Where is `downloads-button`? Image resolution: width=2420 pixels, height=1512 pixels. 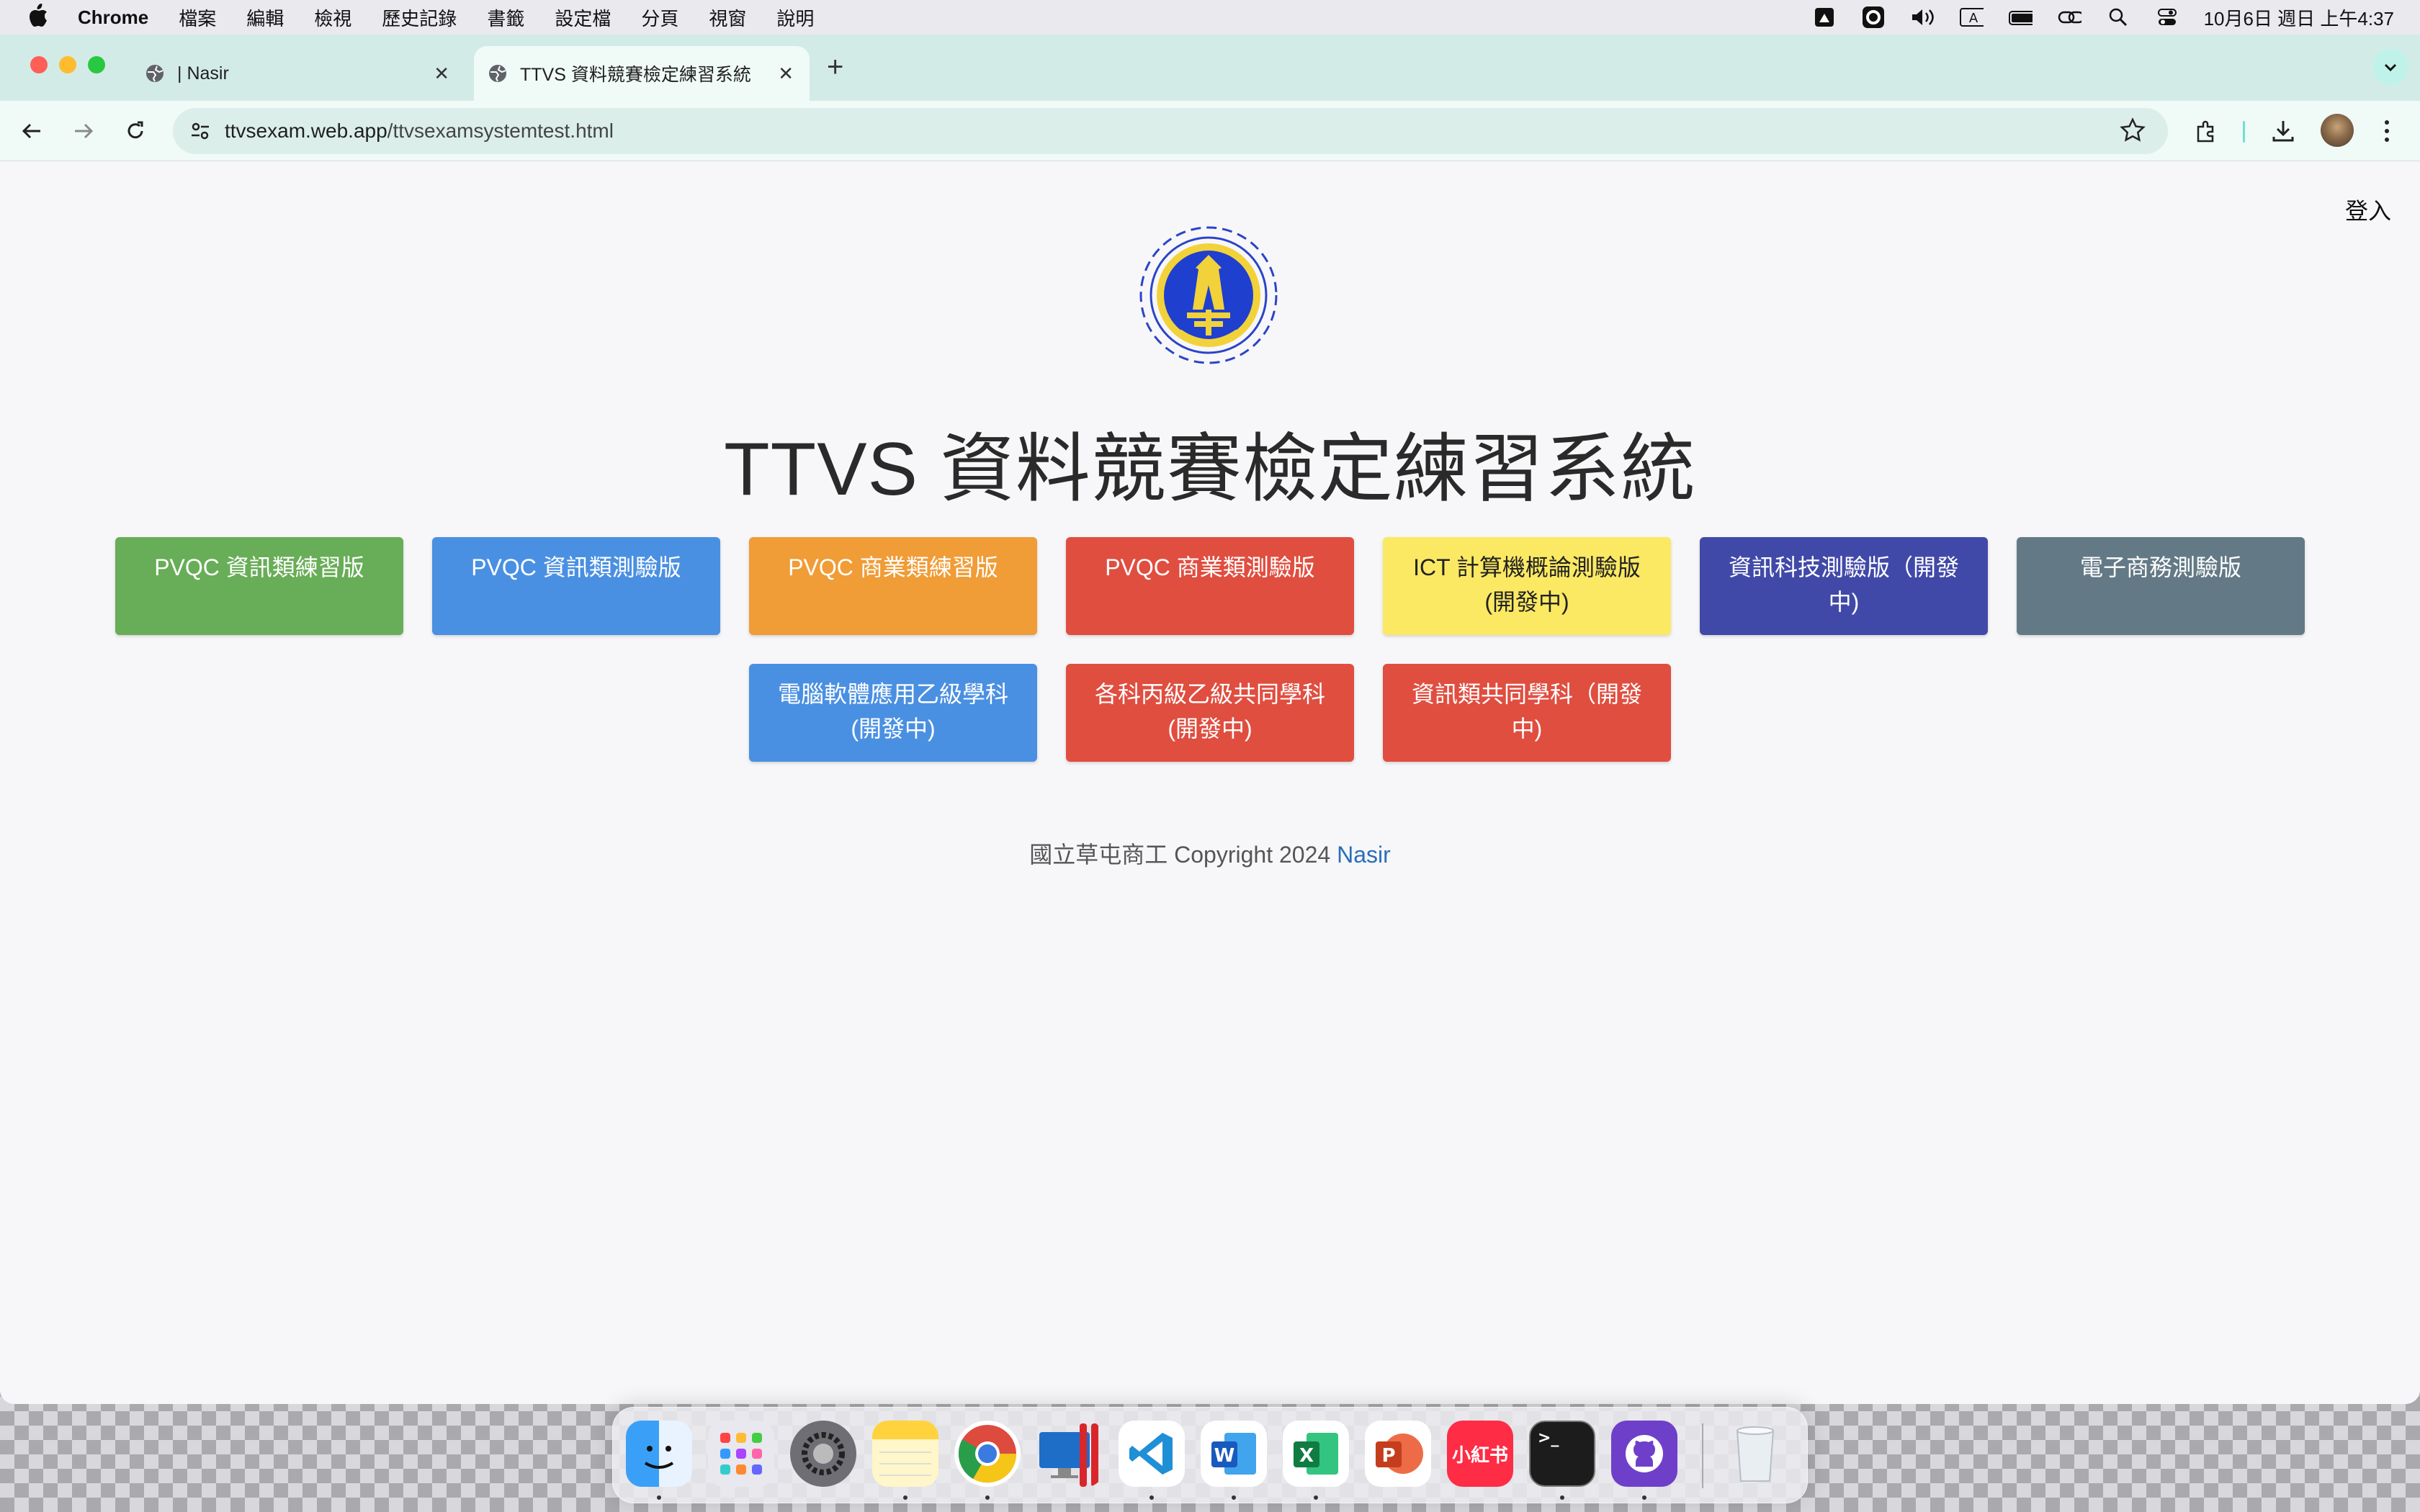
downloads-button is located at coordinates (2283, 131).